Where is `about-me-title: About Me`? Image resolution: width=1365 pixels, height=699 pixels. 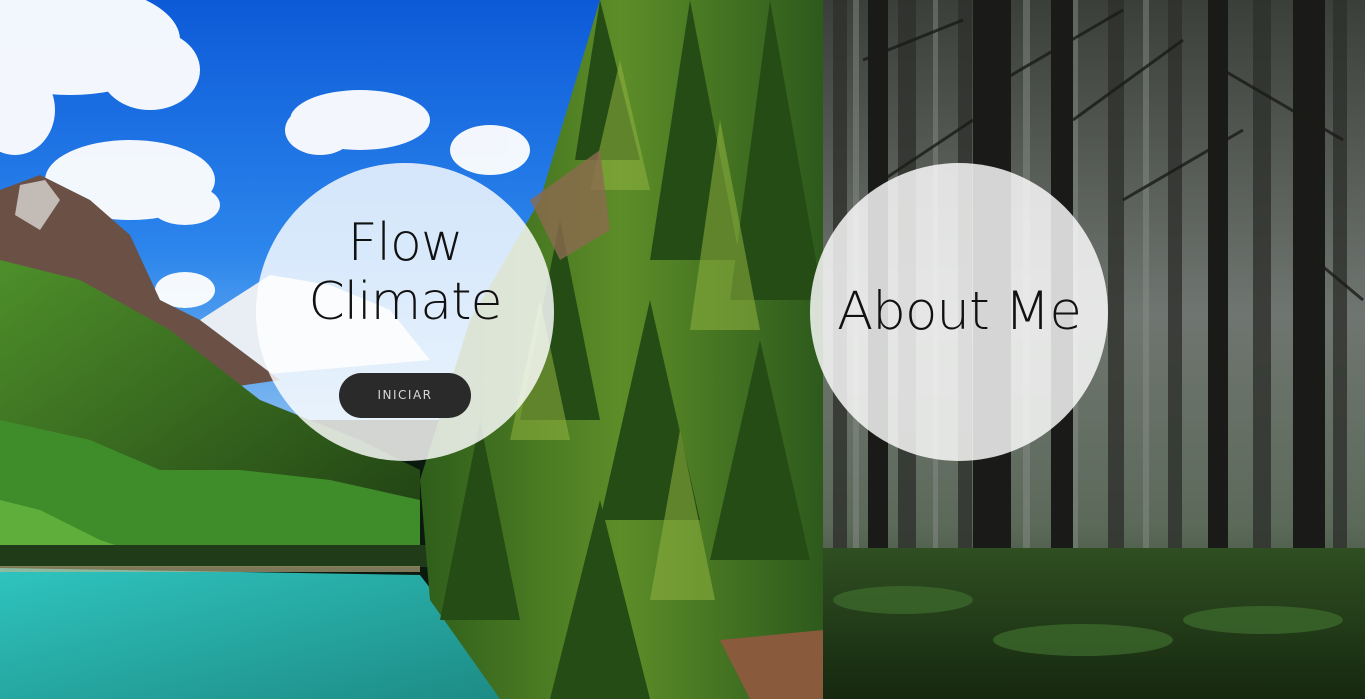
about-me-title: About Me is located at coordinates (959, 312).